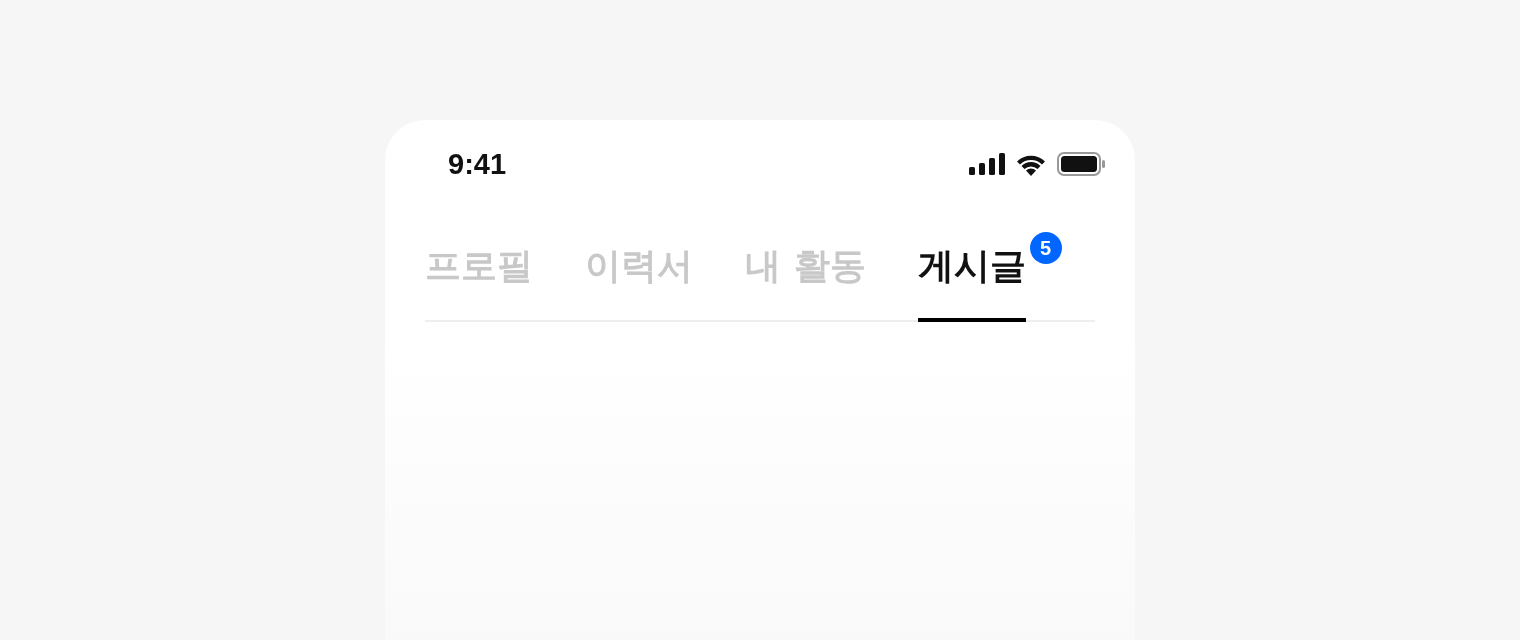  Describe the element at coordinates (1045, 248) in the screenshot. I see `count-badge: 5` at that location.